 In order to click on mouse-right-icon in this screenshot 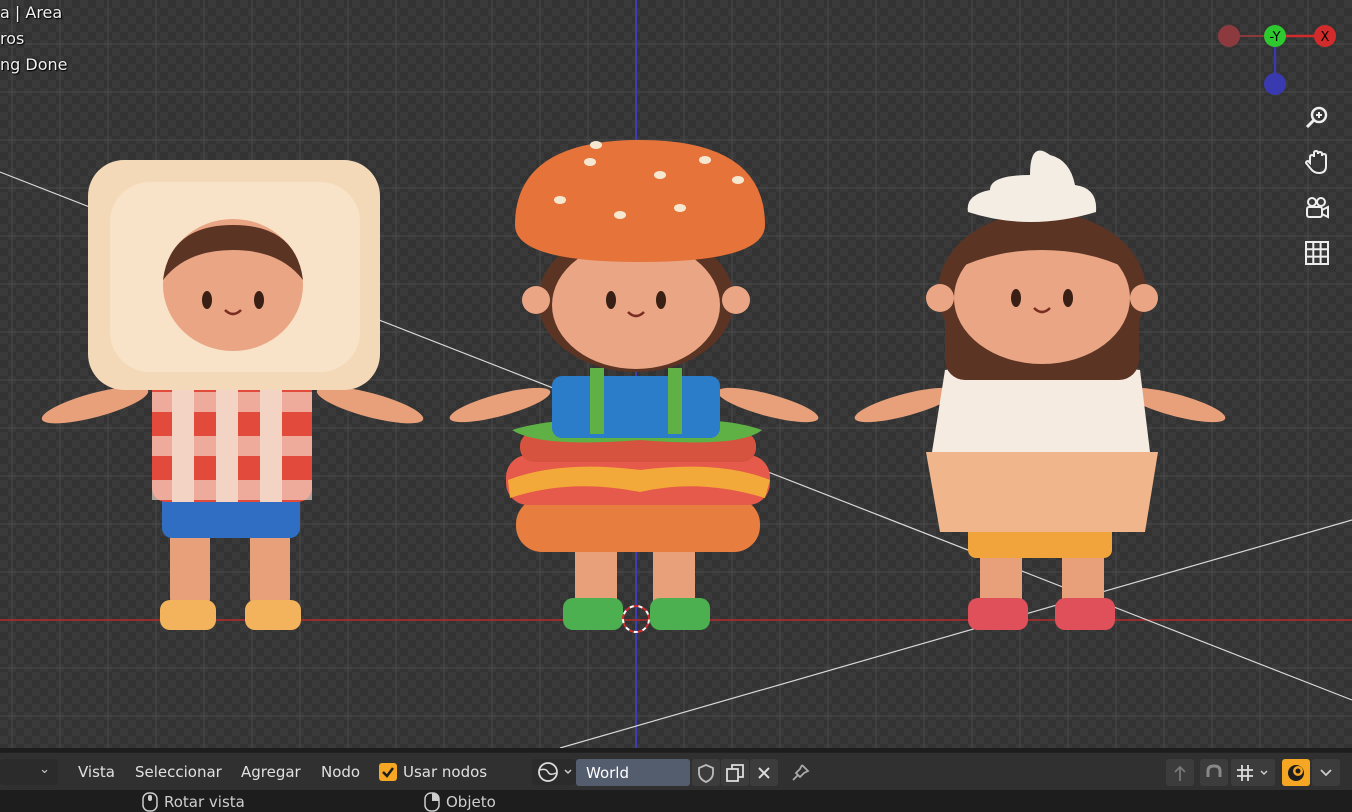, I will do `click(432, 802)`.